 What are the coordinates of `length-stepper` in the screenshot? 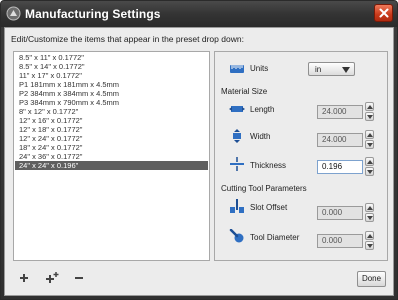 It's located at (369, 112).